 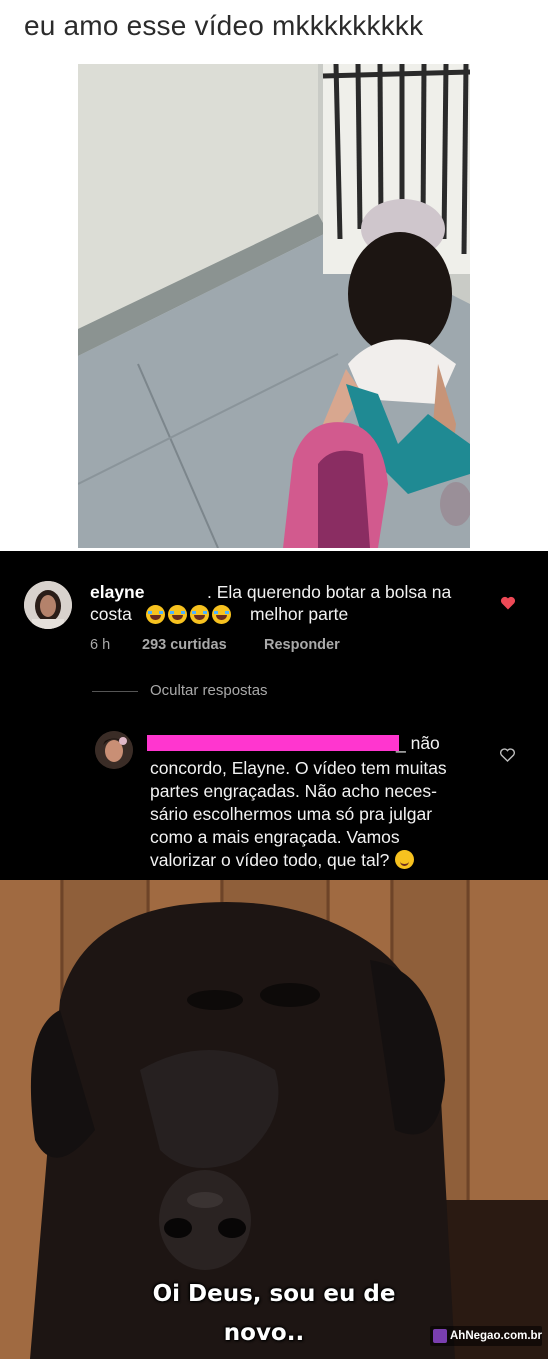 What do you see at coordinates (298, 768) in the screenshot?
I see `reply-text-line: concordo, Elayne. O vídeo tem muitas` at bounding box center [298, 768].